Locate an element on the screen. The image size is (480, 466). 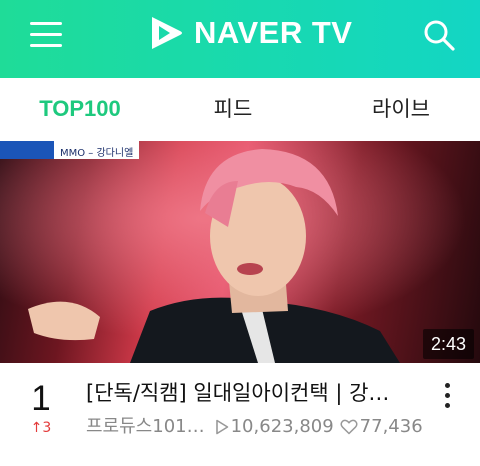
play-triangle-icon is located at coordinates (221, 427).